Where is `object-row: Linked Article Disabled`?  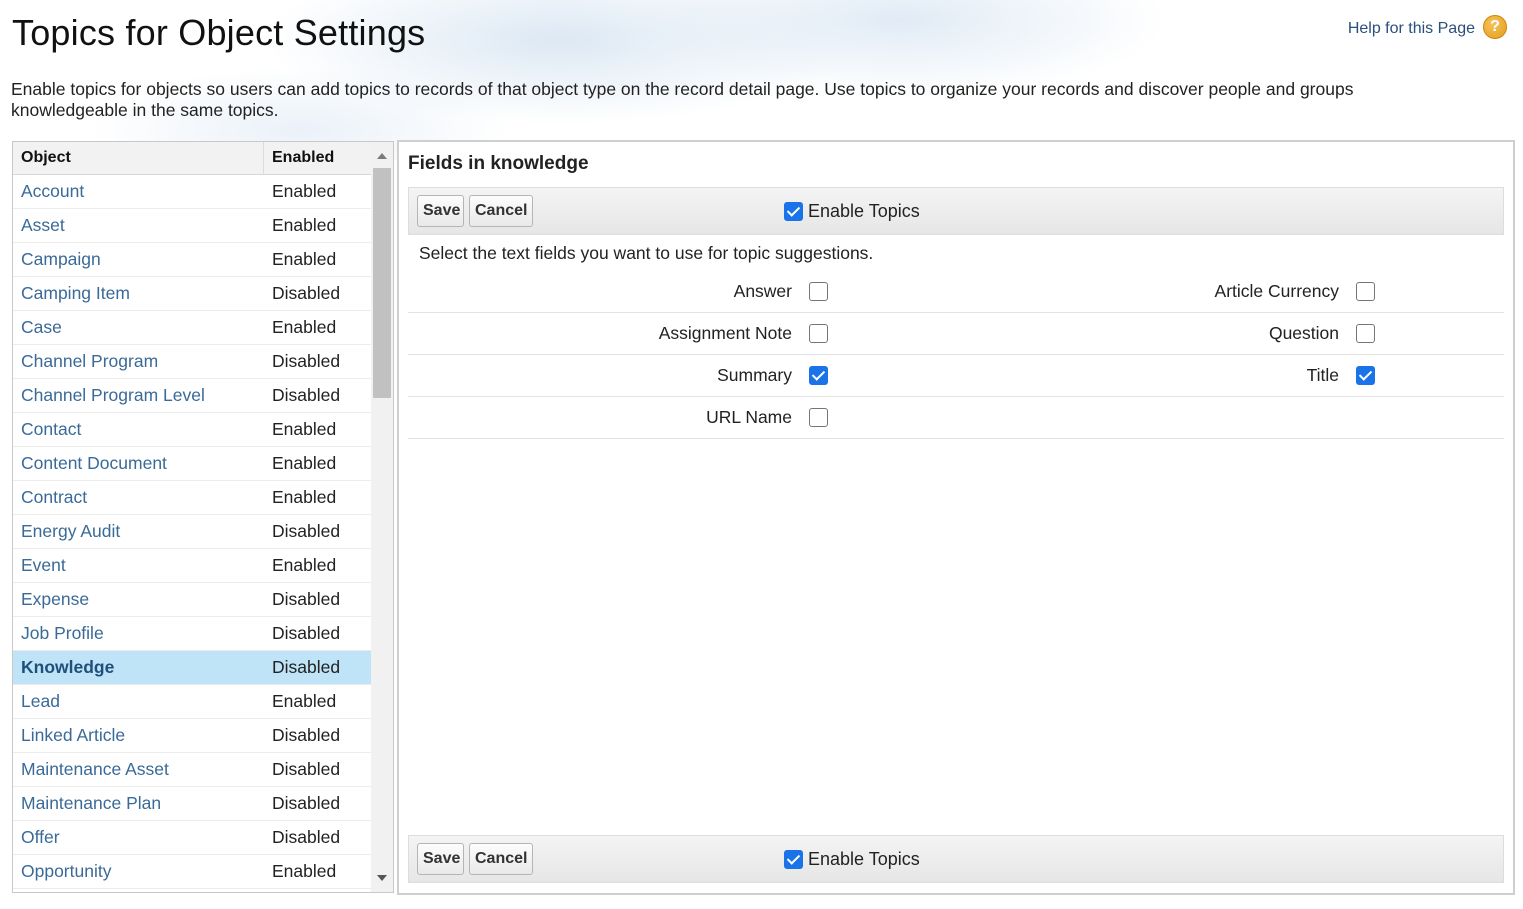 object-row: Linked Article Disabled is located at coordinates (192, 736).